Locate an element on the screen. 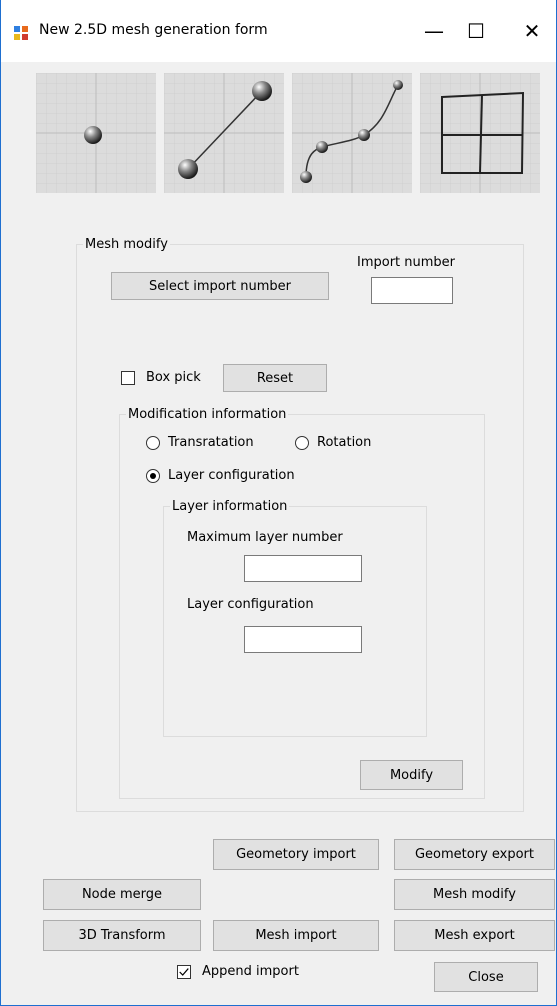  close-window-button: ✕ is located at coordinates (532, 31).